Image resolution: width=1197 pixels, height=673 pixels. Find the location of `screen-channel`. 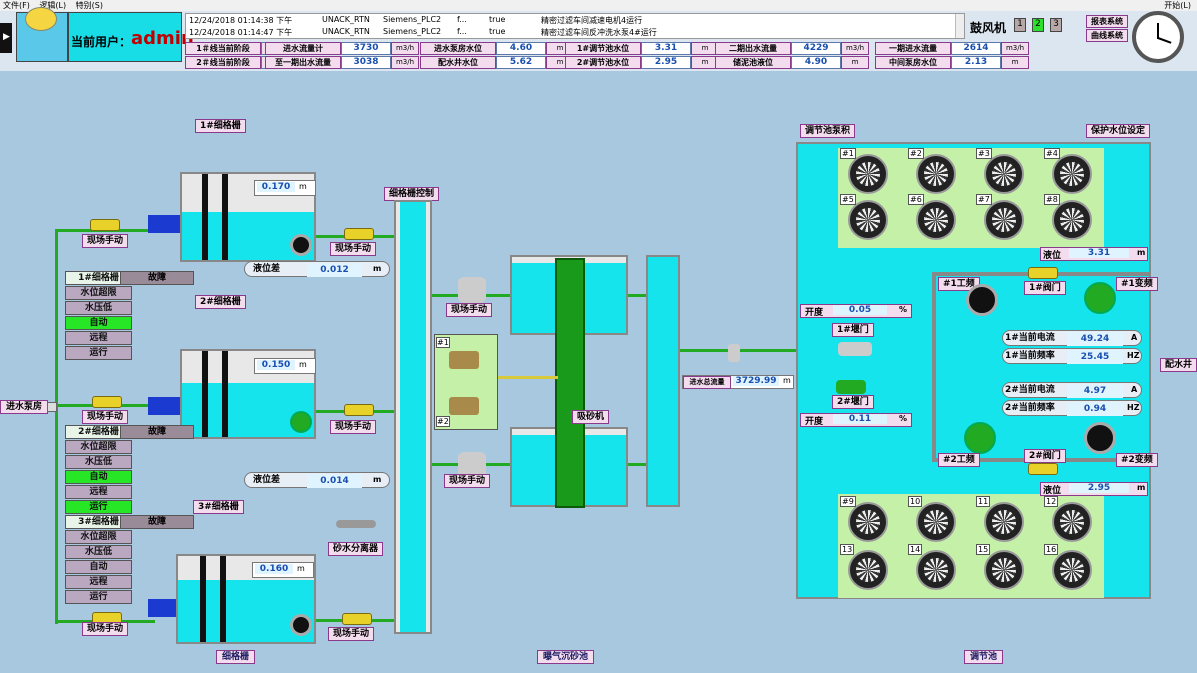

screen-channel is located at coordinates (413, 417).